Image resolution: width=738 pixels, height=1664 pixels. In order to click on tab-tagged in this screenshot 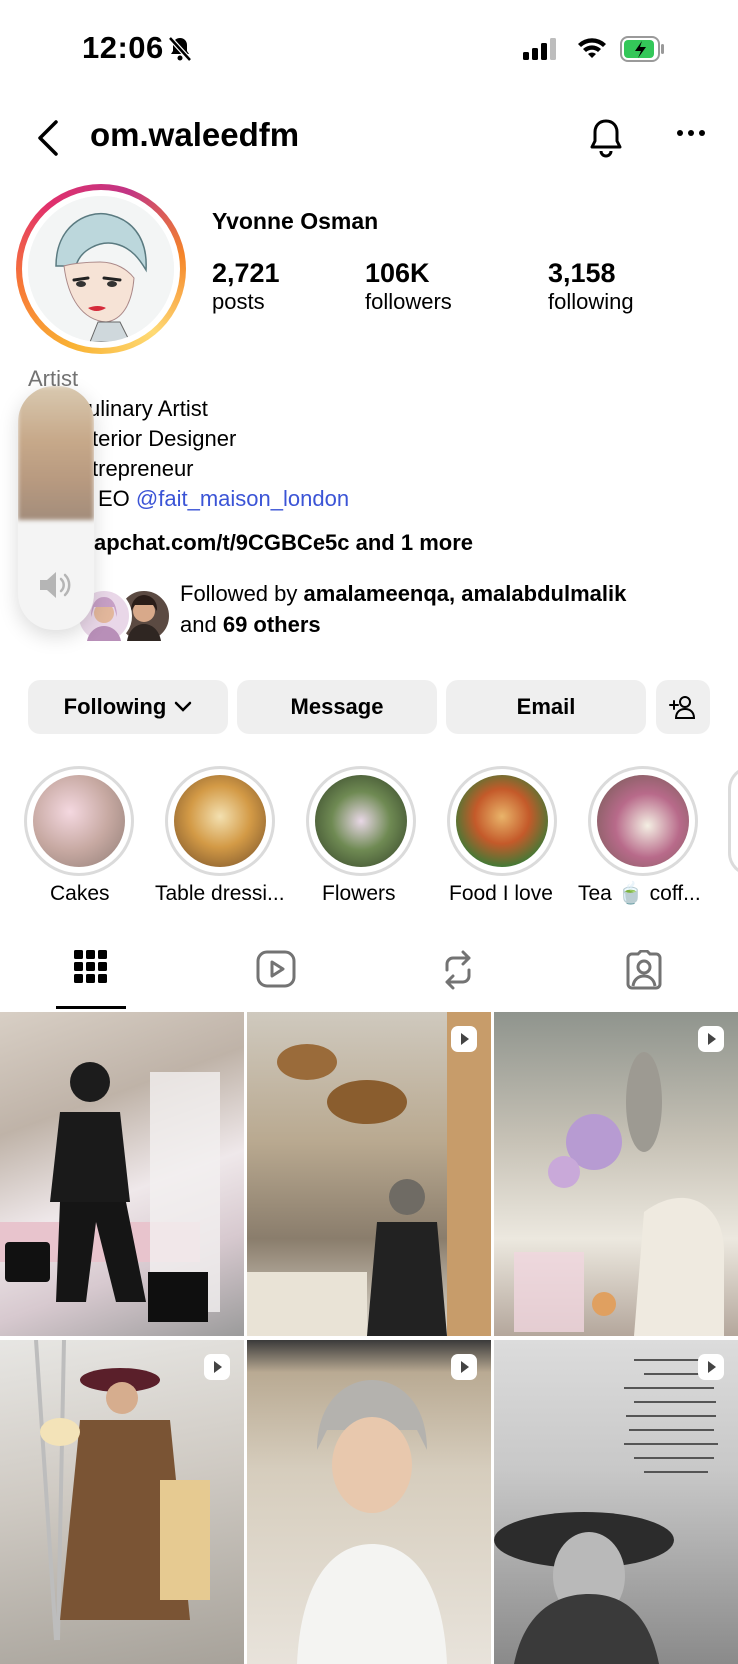, I will do `click(644, 972)`.